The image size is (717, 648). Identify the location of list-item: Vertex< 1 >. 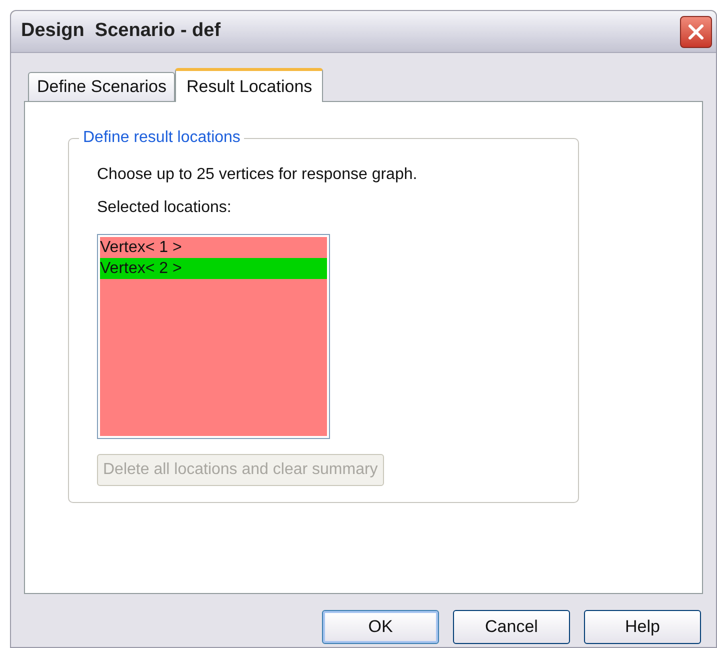
(213, 247).